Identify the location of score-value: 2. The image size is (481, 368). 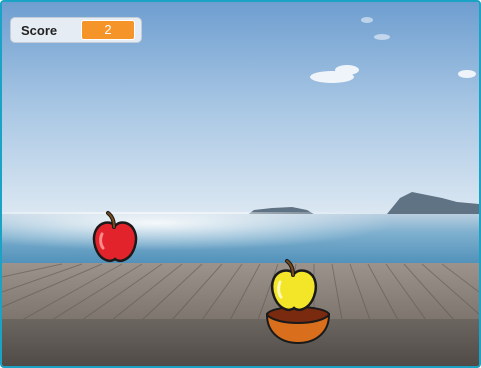
(108, 30).